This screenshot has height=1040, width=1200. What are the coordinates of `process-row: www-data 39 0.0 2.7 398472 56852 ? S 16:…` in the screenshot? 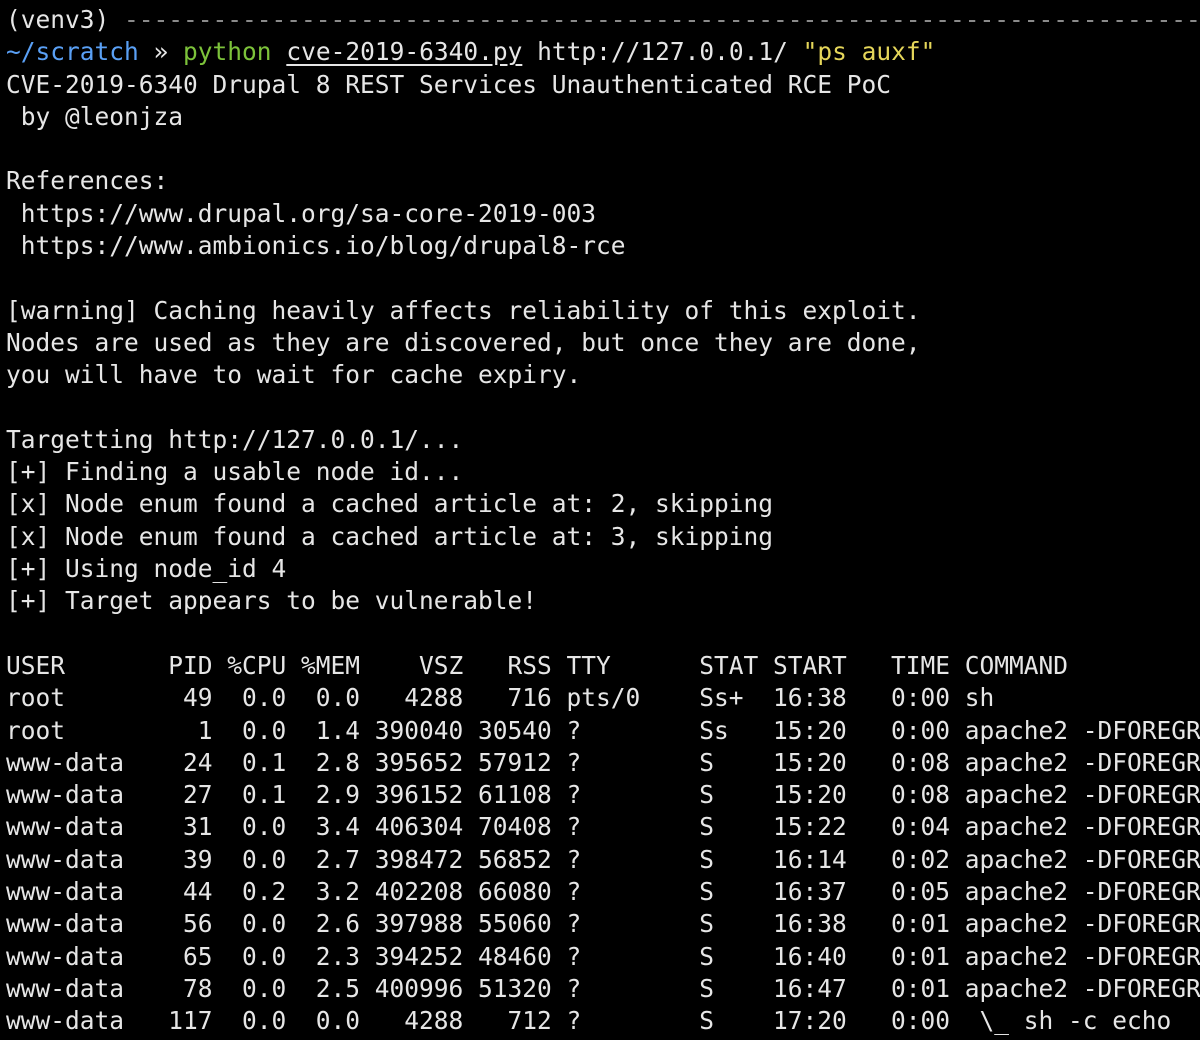 It's located at (603, 859).